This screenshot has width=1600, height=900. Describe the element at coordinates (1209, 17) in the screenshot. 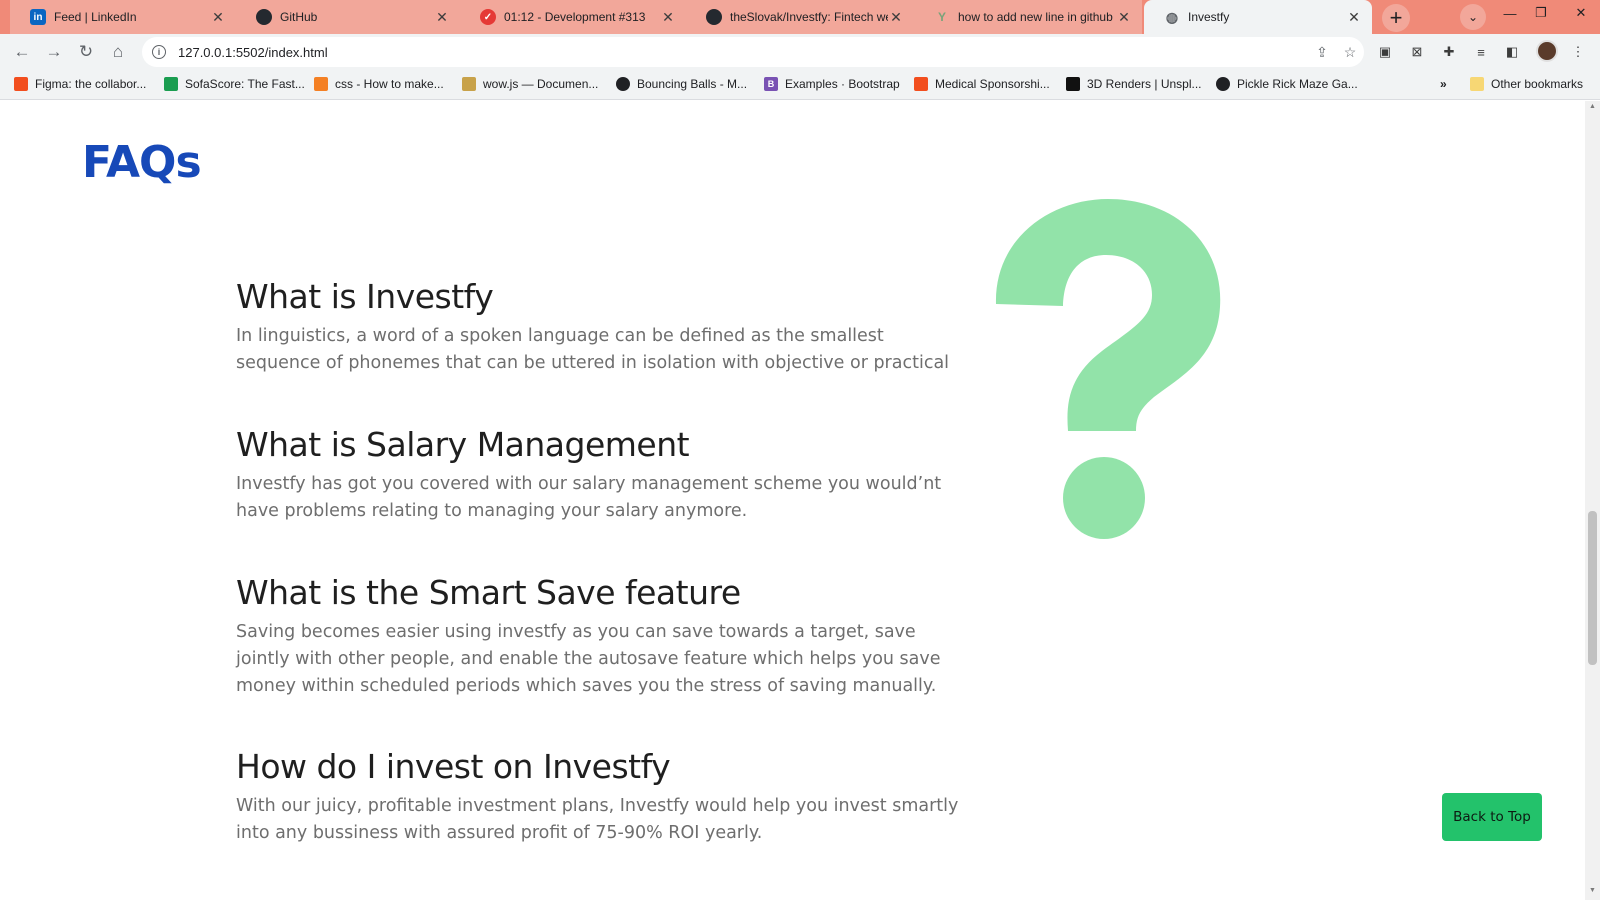

I see `tab-title: Investfy` at that location.